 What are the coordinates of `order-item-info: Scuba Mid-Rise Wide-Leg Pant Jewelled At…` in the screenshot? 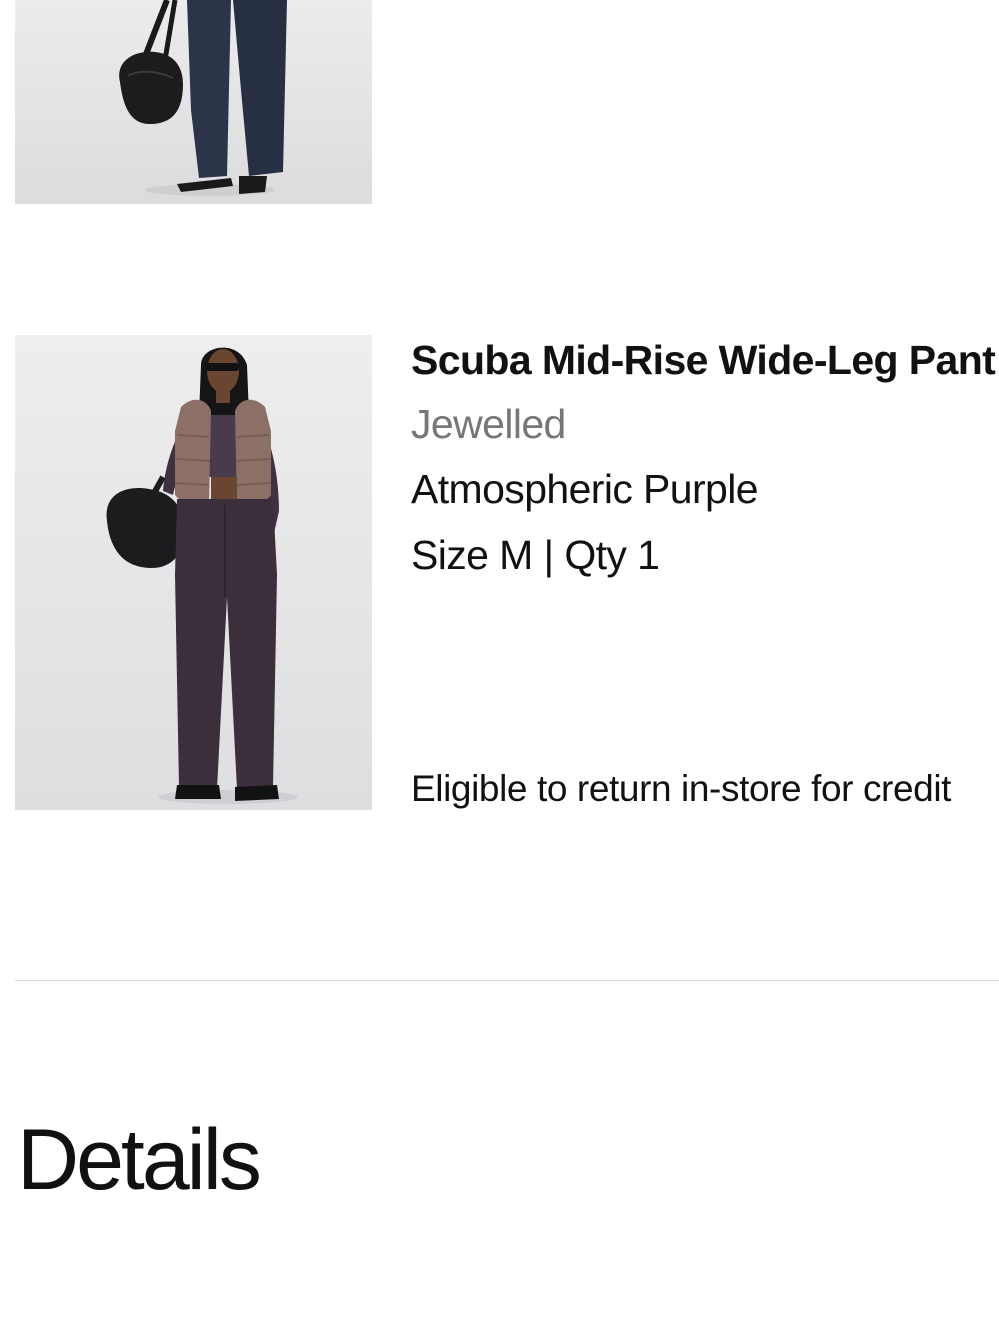 It's located at (705, 458).